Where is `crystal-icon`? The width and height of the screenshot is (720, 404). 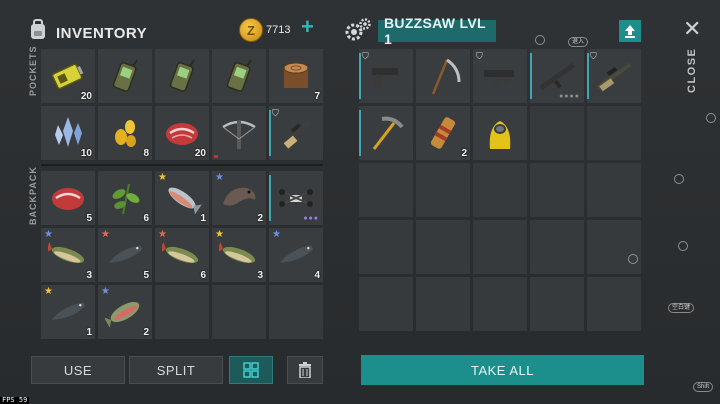
crystal-icon is located at coordinates (68, 132).